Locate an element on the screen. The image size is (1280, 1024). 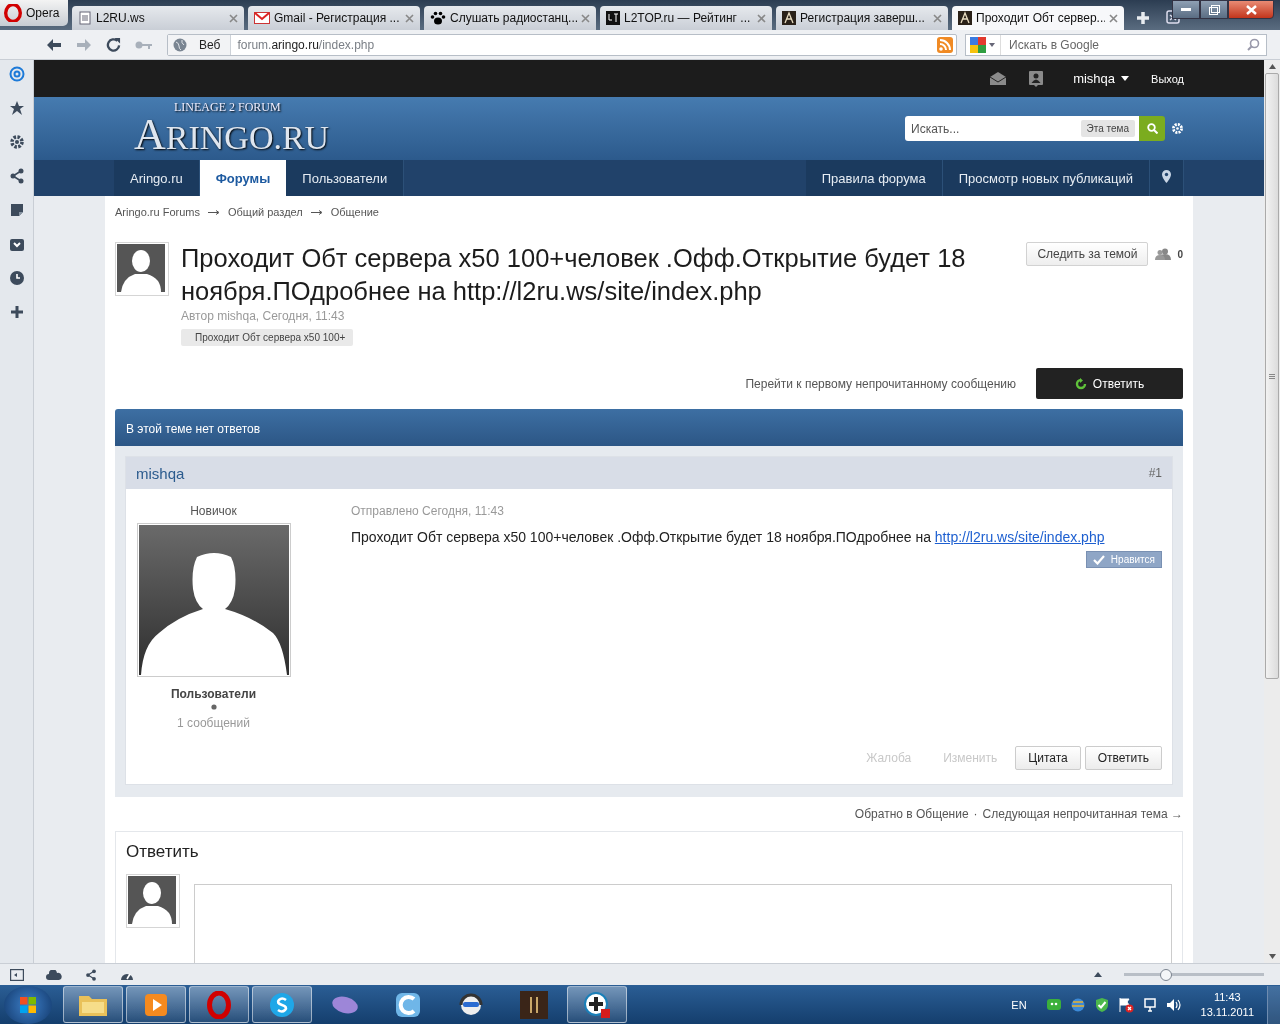
search-scope-chip: Эта тема is located at coordinates (1107, 128).